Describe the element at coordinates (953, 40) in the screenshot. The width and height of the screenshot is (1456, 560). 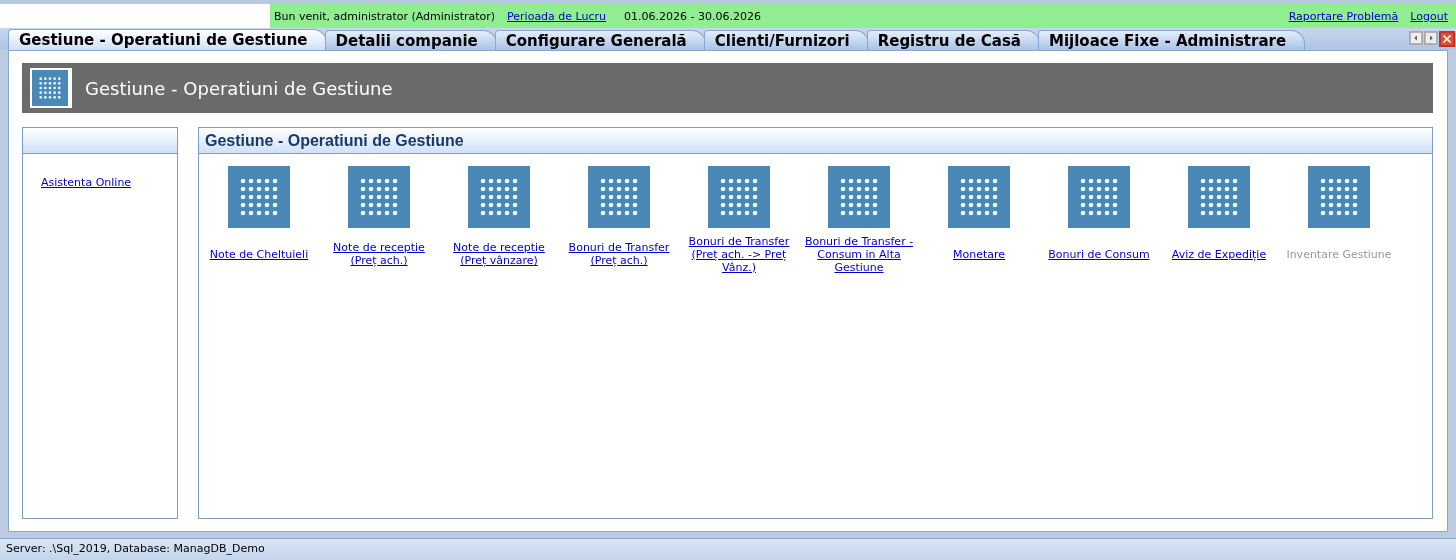
I see `tab: Registru de Casă` at that location.